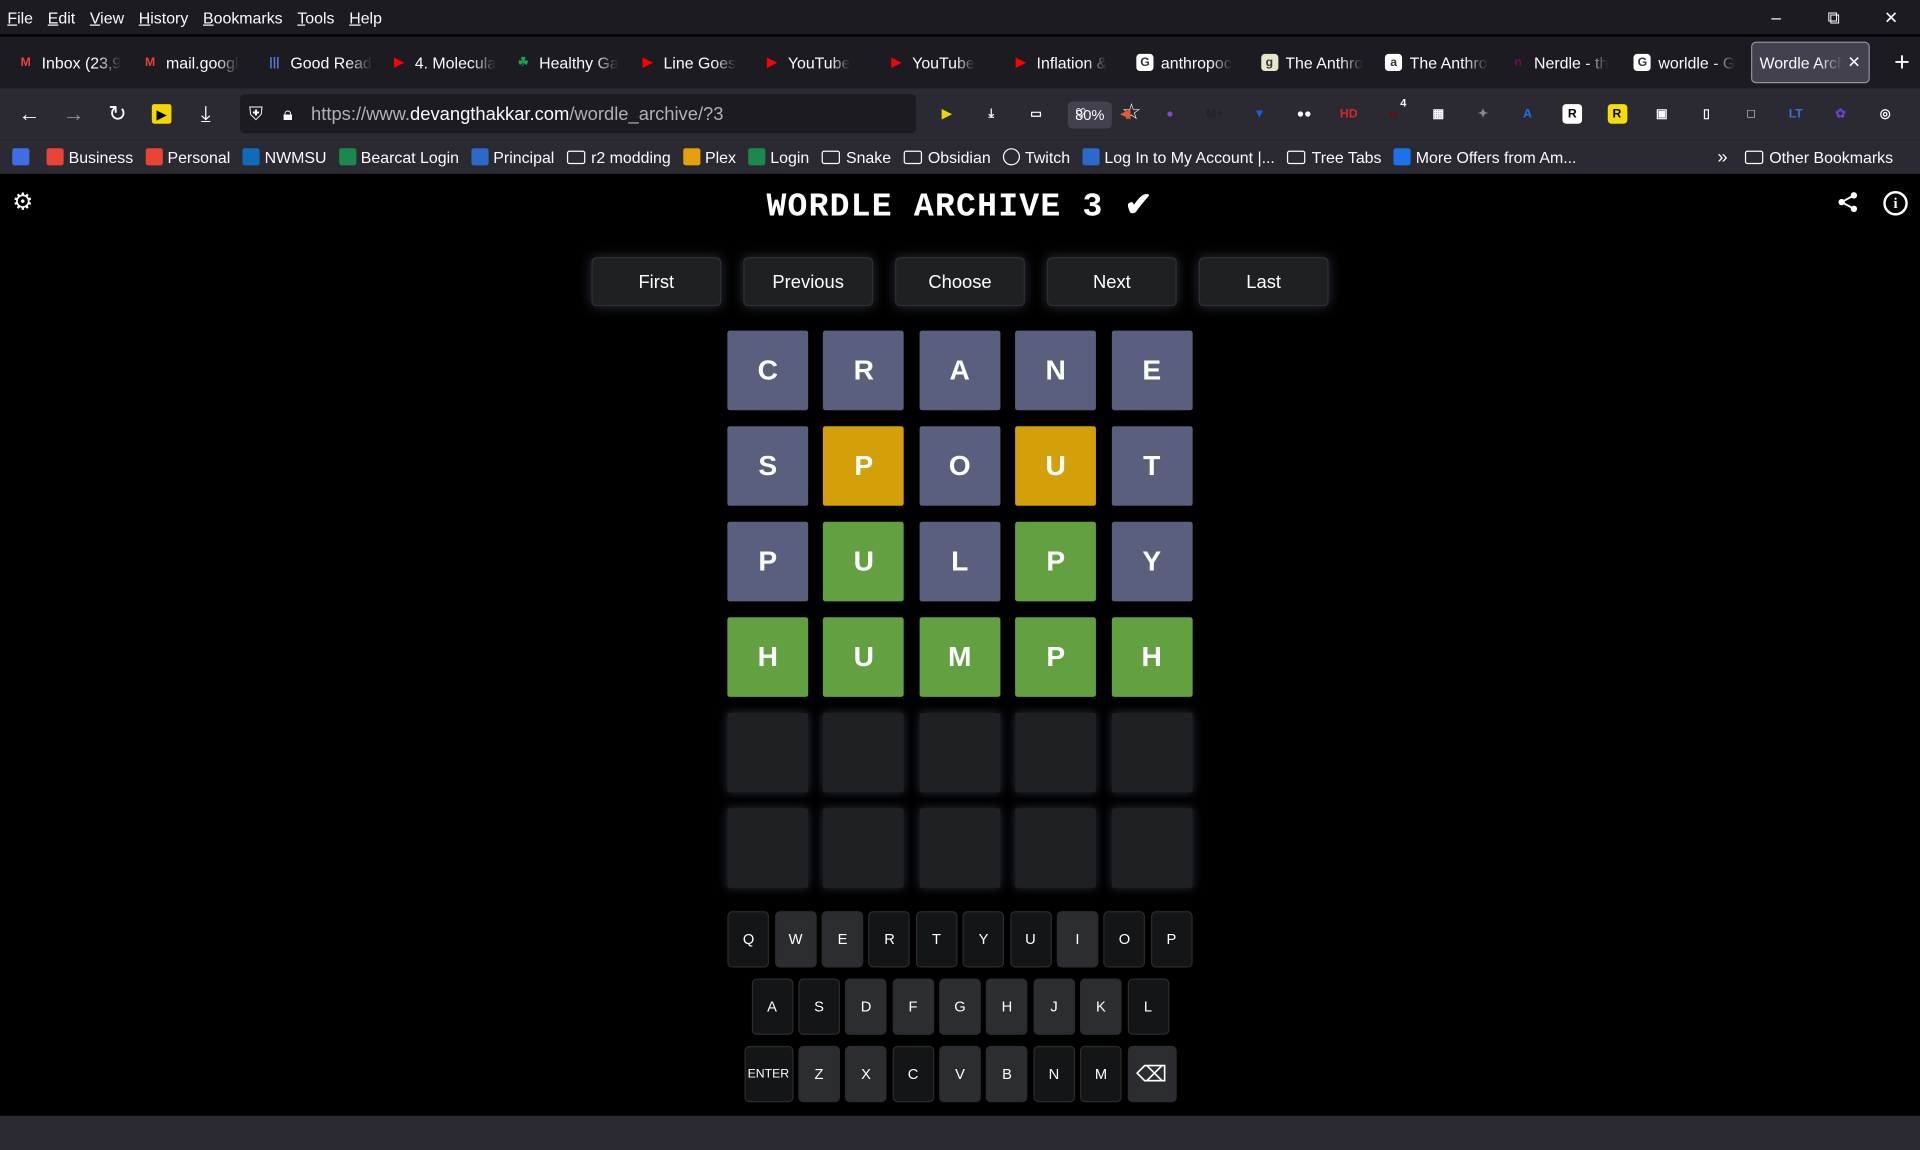 This screenshot has height=1150, width=1920. I want to click on shield-icon: ⛨, so click(256, 113).